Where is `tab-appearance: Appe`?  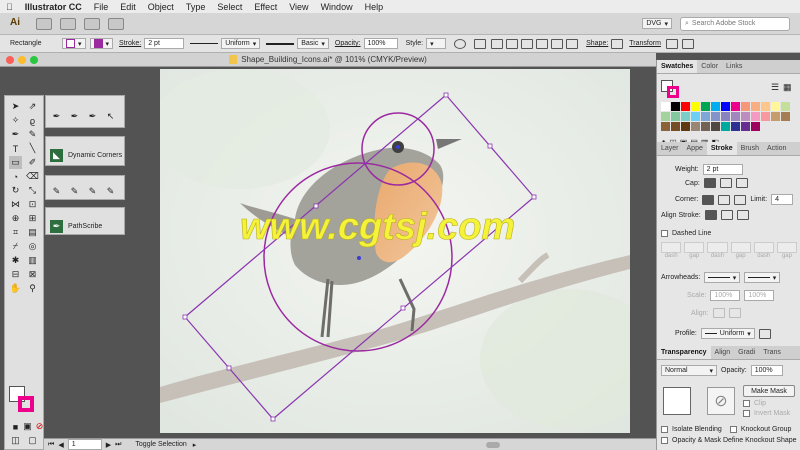
tab-appearance: Appe is located at coordinates (695, 148).